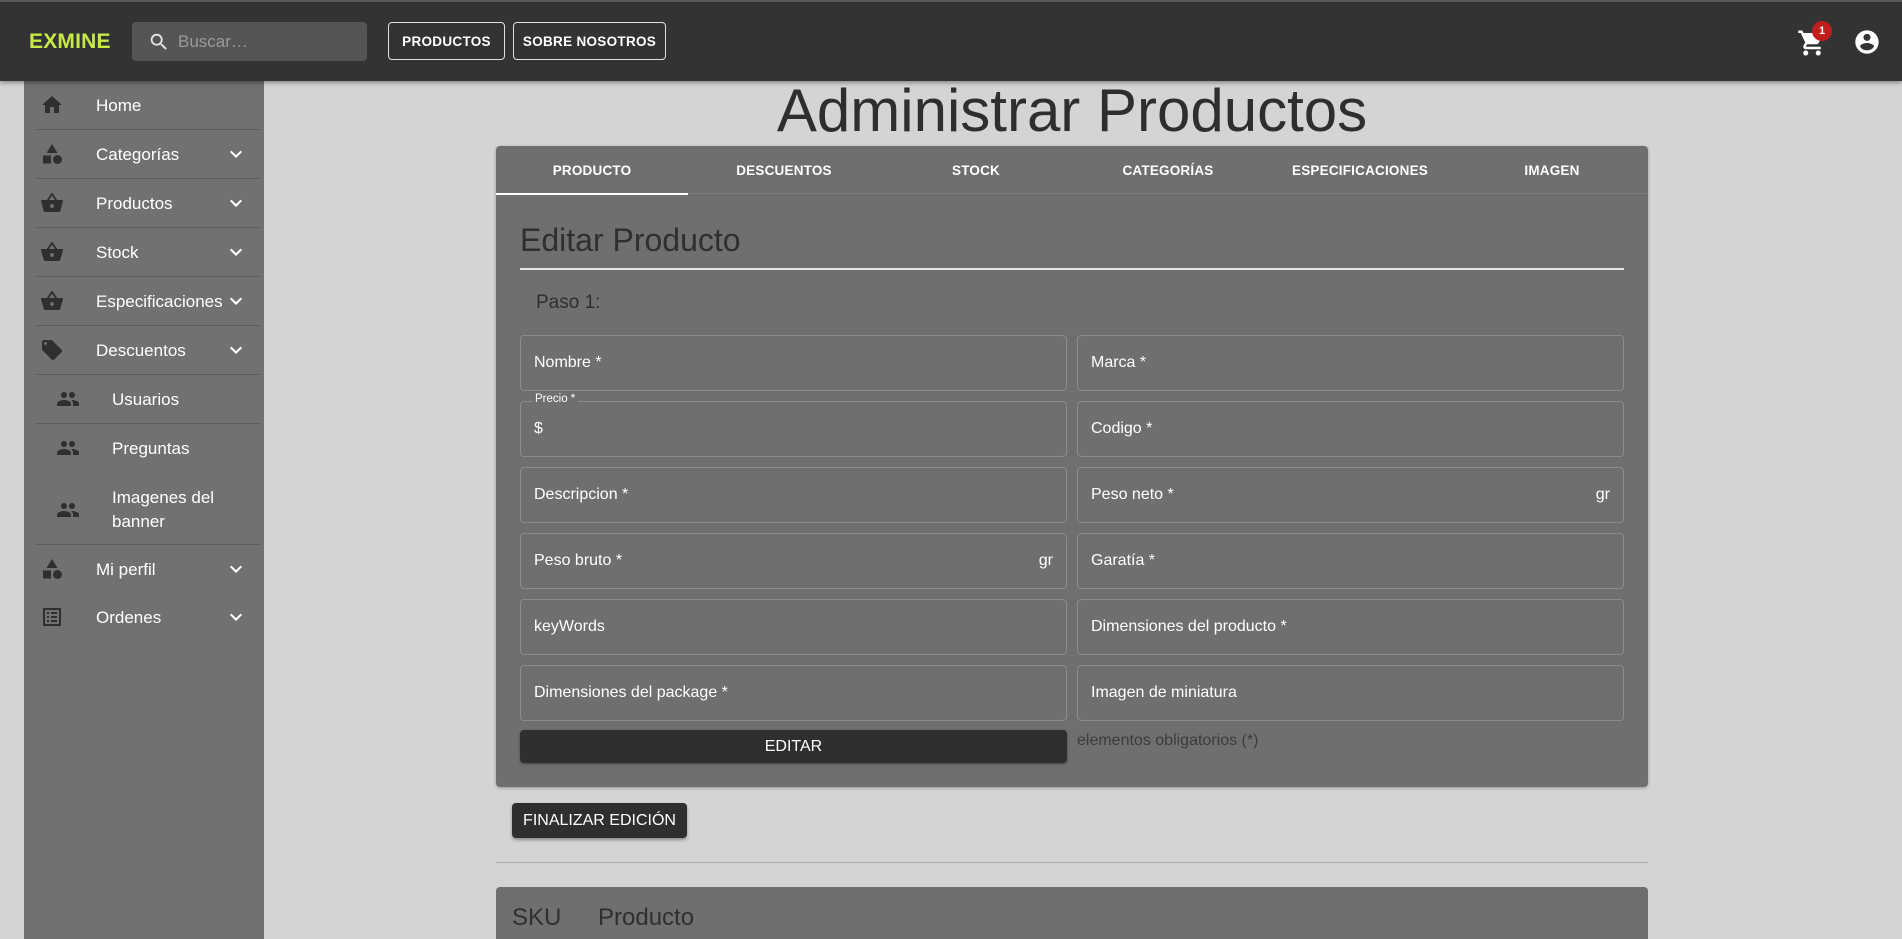  What do you see at coordinates (1867, 42) in the screenshot?
I see `account-circle-icon` at bounding box center [1867, 42].